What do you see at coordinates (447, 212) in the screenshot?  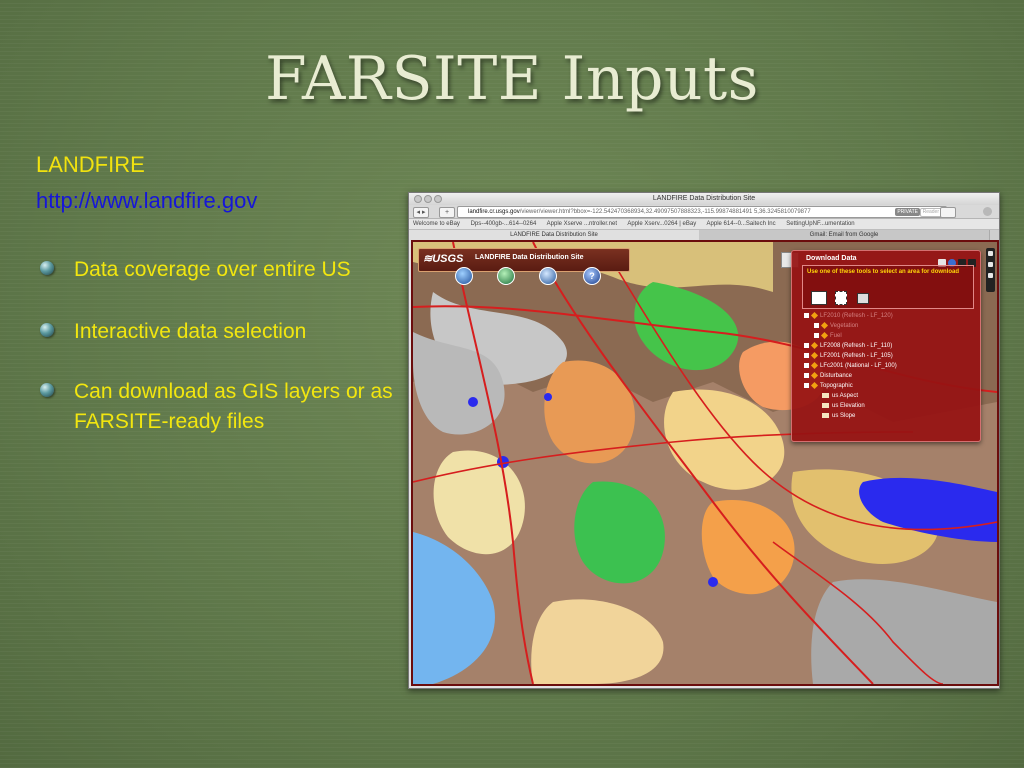 I see `add-tab-button: +` at bounding box center [447, 212].